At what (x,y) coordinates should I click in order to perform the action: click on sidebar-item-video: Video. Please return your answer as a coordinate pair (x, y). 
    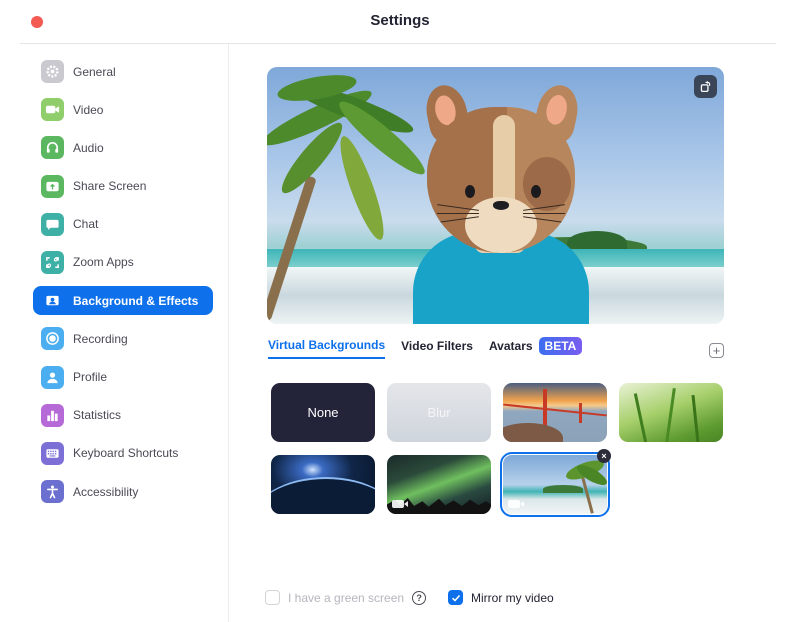
    Looking at the image, I should click on (123, 109).